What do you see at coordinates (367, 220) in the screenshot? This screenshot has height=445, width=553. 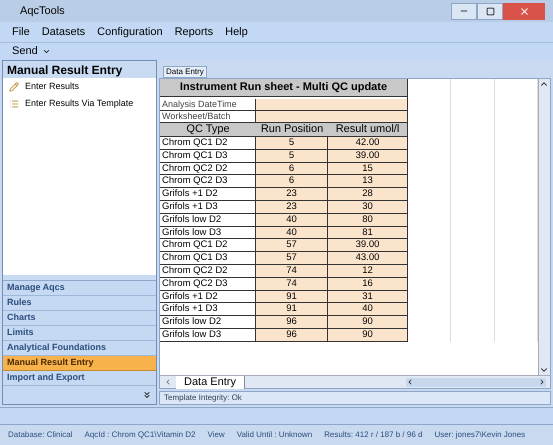 I see `table-cell: 80` at bounding box center [367, 220].